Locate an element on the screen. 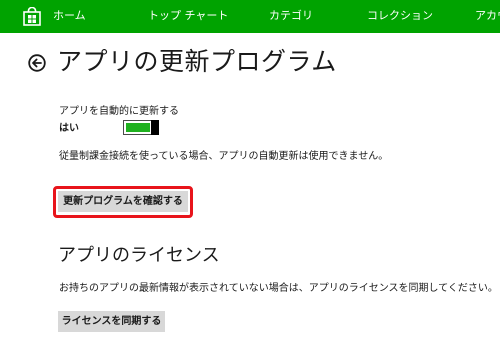  page-title: アプリの更新プログラム is located at coordinates (197, 61).